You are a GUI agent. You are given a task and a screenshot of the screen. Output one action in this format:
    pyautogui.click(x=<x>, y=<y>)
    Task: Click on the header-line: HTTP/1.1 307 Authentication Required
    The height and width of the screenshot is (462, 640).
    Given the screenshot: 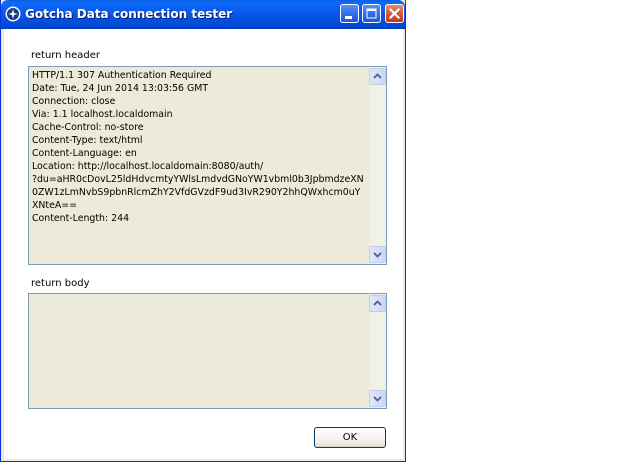 What is the action you would take?
    pyautogui.click(x=122, y=75)
    